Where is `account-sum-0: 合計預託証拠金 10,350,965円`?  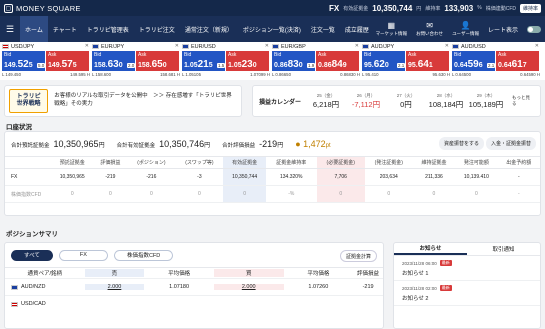
account-sum-0: 合計預託証拠金 10,350,965円 is located at coordinates (58, 144).